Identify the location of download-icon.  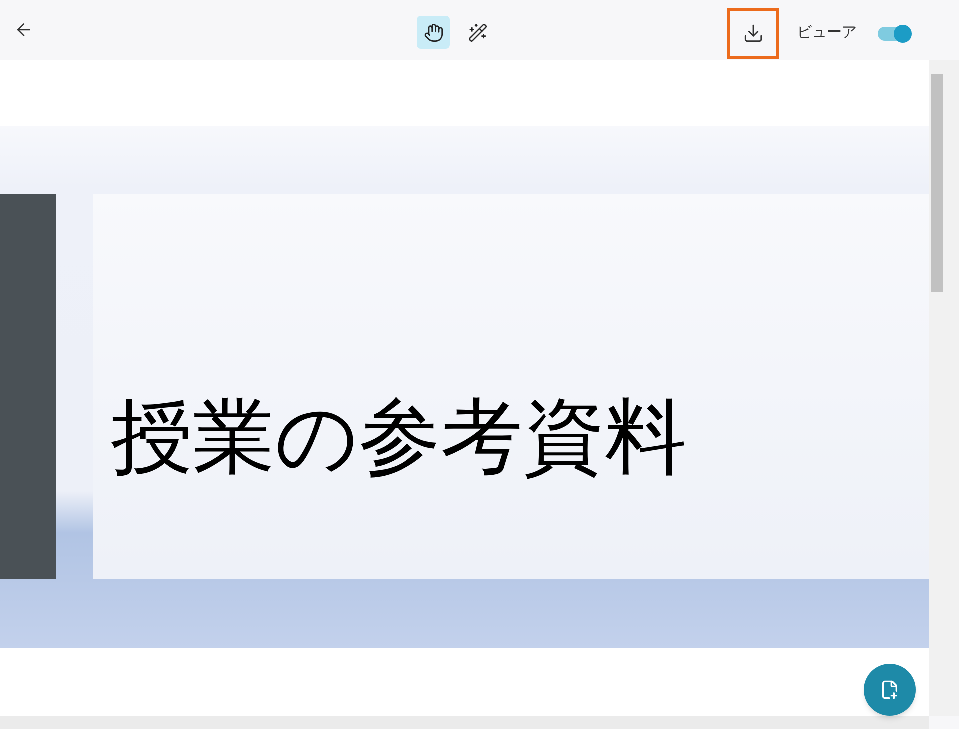
(753, 33).